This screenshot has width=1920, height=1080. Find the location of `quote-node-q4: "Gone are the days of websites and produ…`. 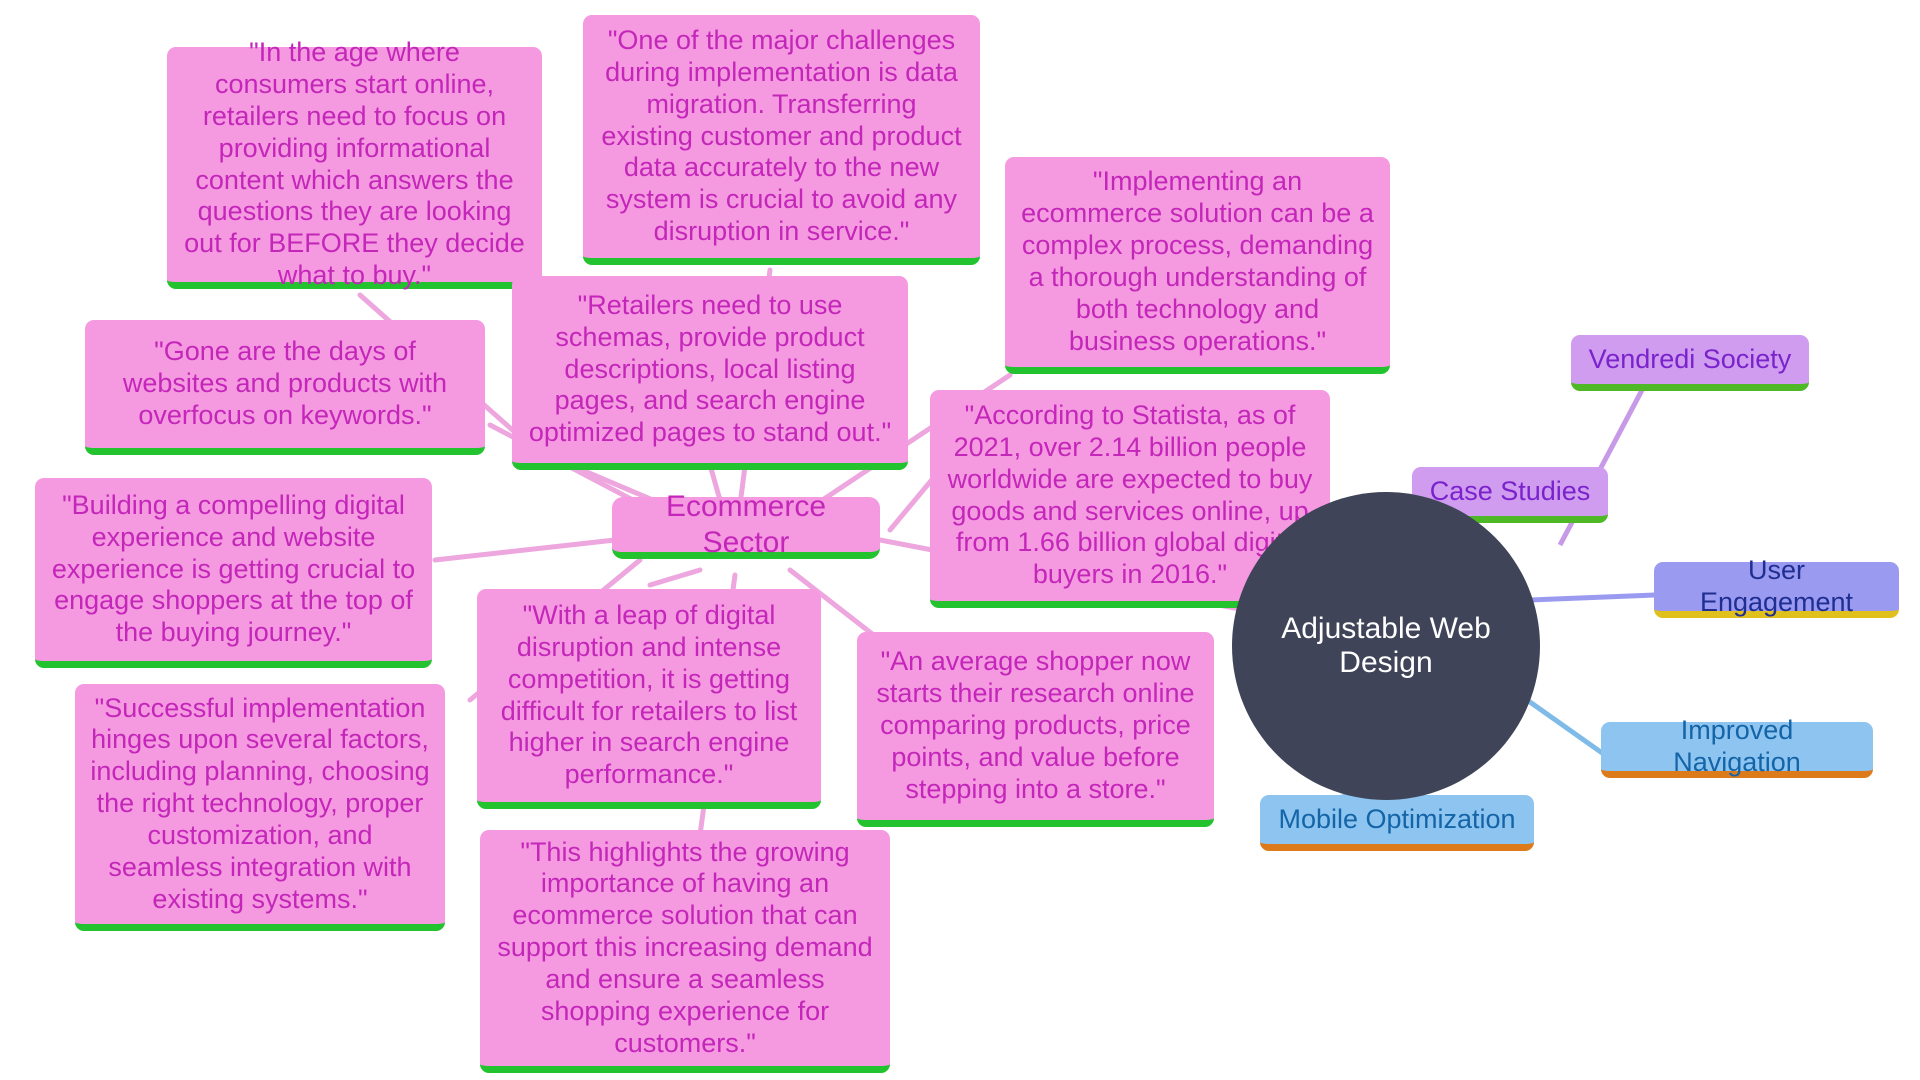

quote-node-q4: "Gone are the days of websites and produ… is located at coordinates (285, 387).